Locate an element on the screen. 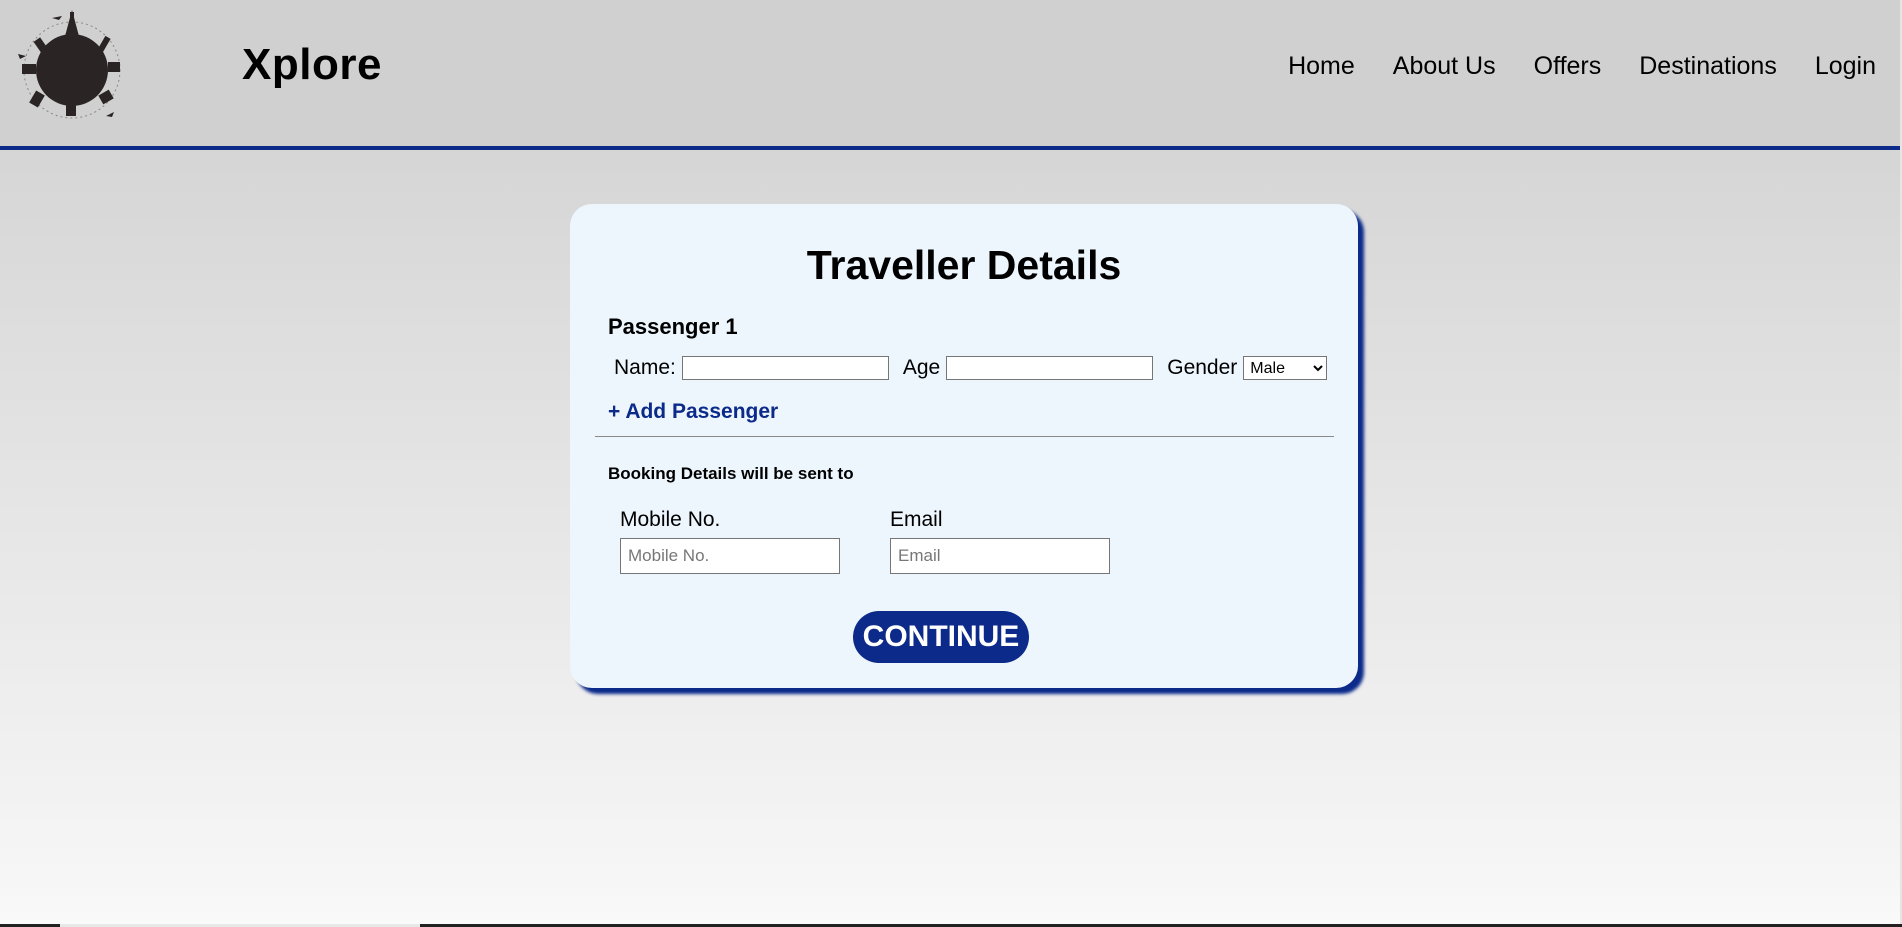  nav-destinations: Destinations is located at coordinates (1708, 66).